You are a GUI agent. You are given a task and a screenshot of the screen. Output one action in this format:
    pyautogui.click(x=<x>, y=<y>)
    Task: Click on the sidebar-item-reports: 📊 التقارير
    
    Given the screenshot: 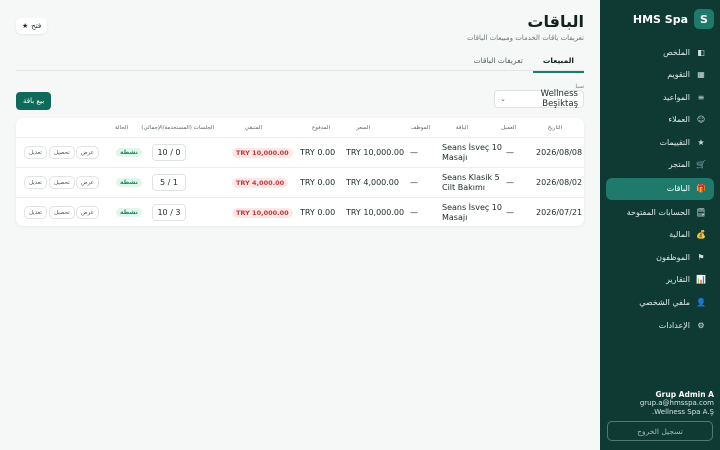 What is the action you would take?
    pyautogui.click(x=660, y=280)
    